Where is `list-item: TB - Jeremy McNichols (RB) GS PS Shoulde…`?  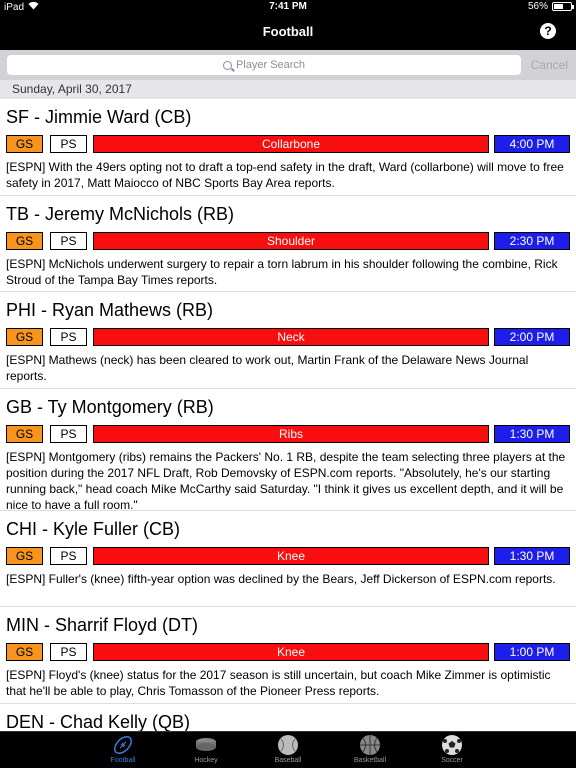
list-item: TB - Jeremy McNichols (RB) GS PS Shoulde… is located at coordinates (288, 244).